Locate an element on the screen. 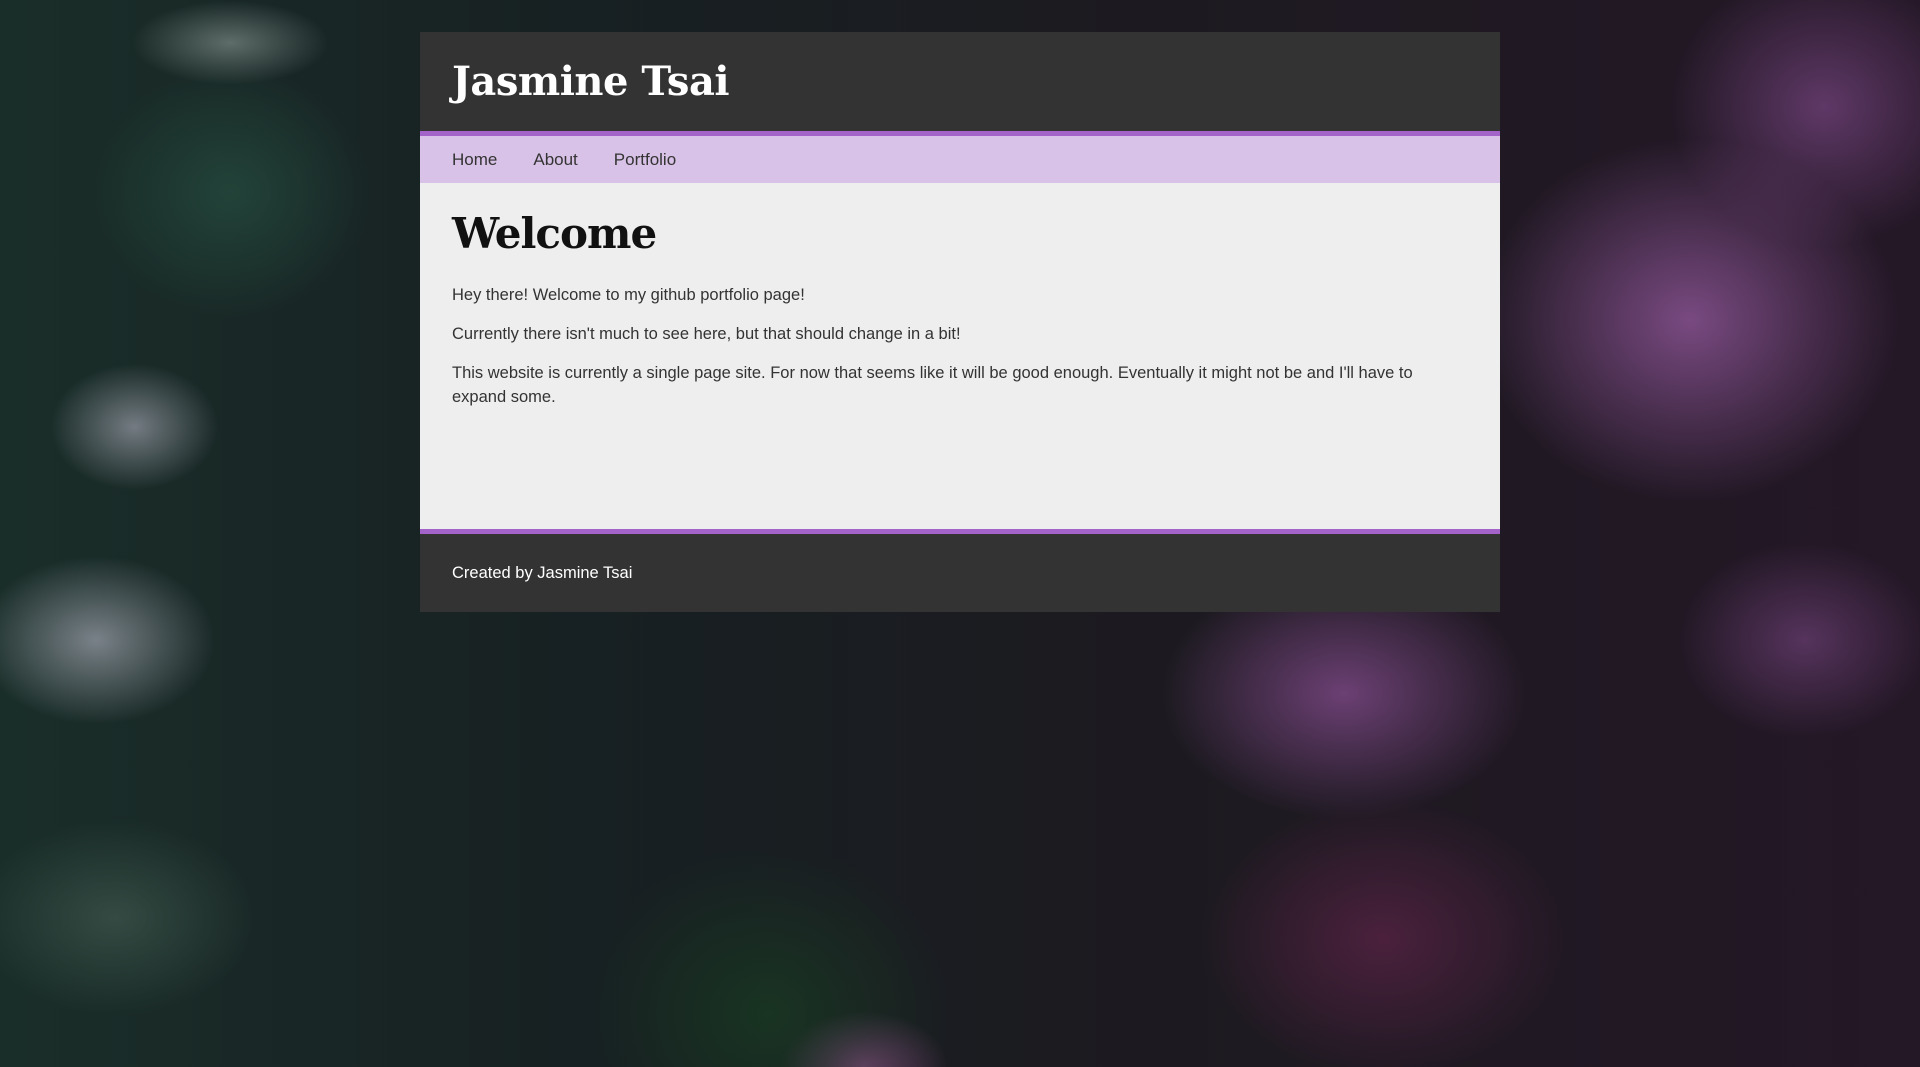 The image size is (1920, 1067). site-header: Jasmine Tsai is located at coordinates (960, 84).